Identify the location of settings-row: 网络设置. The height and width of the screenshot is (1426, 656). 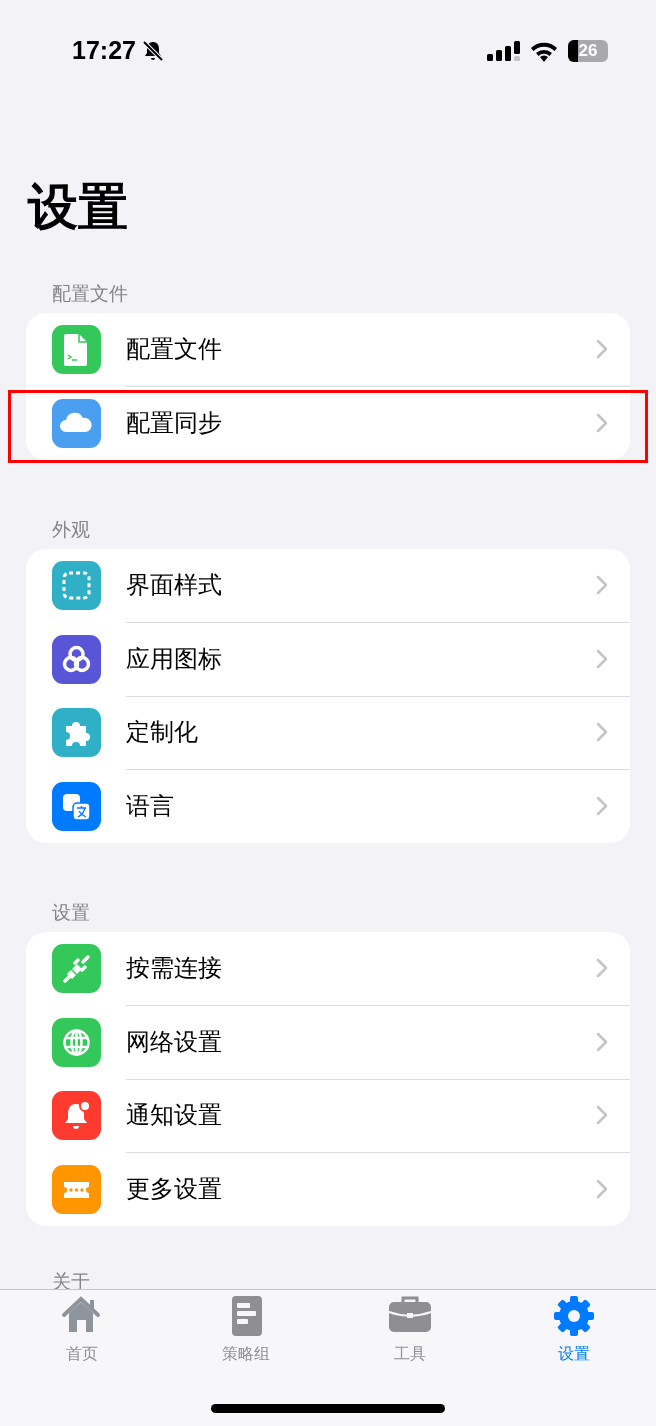
(328, 1042).